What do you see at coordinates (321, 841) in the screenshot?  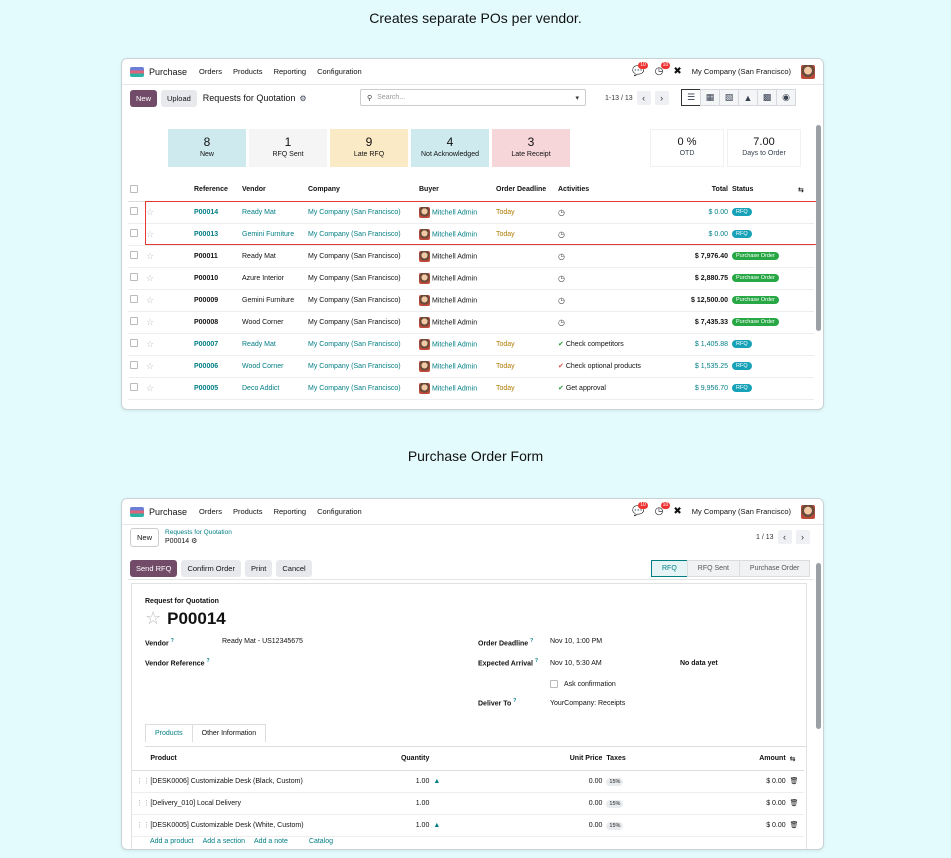 I see `catalog-link: Catalog` at bounding box center [321, 841].